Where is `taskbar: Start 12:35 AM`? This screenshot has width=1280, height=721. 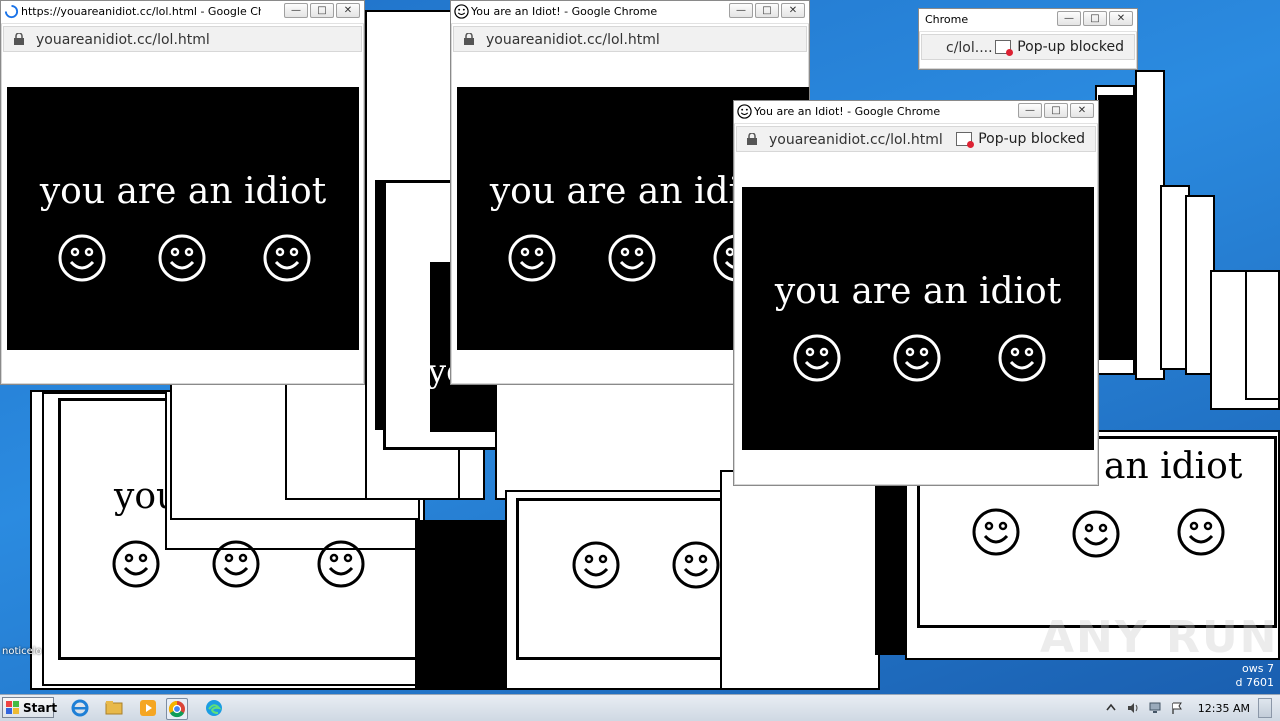
taskbar: Start 12:35 AM is located at coordinates (640, 707).